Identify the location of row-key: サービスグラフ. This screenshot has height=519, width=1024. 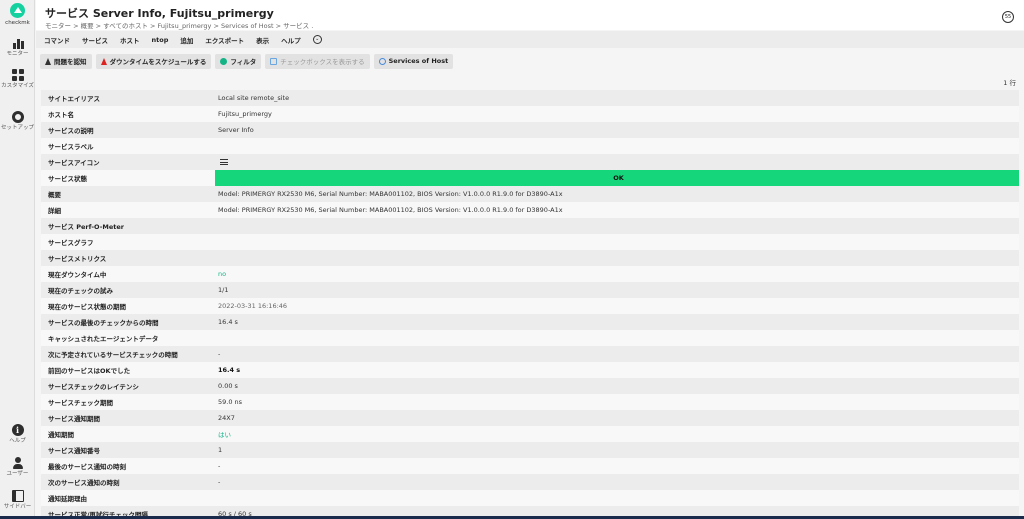
(71, 243).